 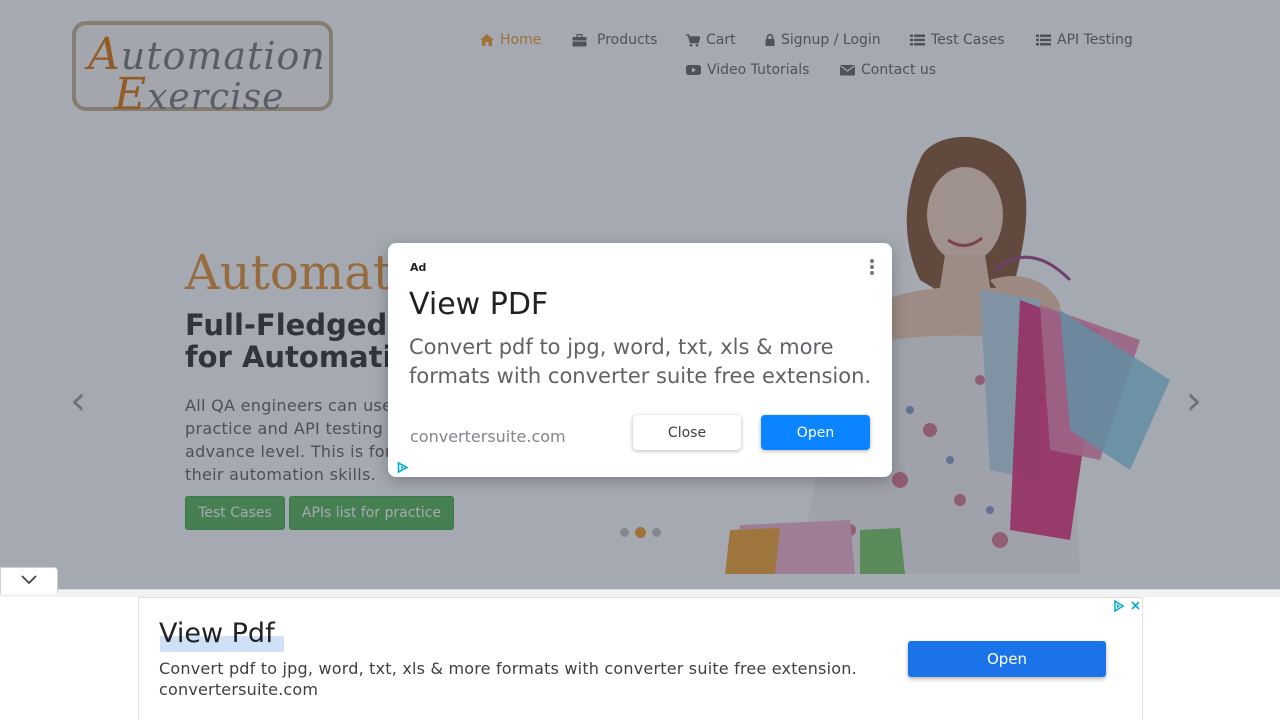 What do you see at coordinates (238, 689) in the screenshot?
I see `banner-ad-url: convertersuite.com` at bounding box center [238, 689].